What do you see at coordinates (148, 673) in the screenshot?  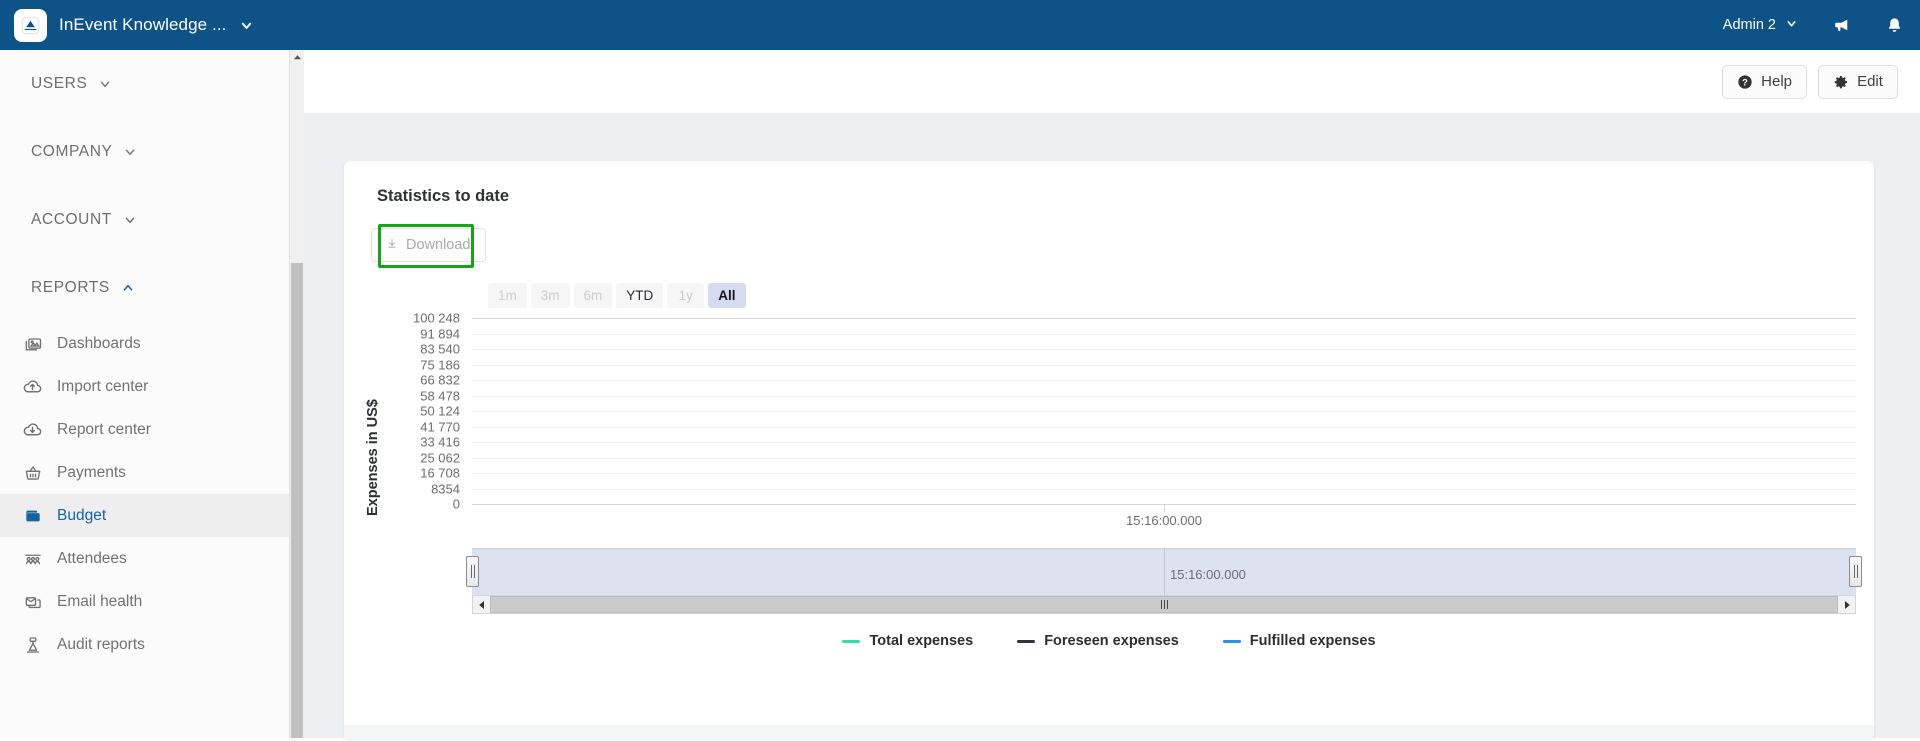 I see `sidebar-bottom-spacer` at bounding box center [148, 673].